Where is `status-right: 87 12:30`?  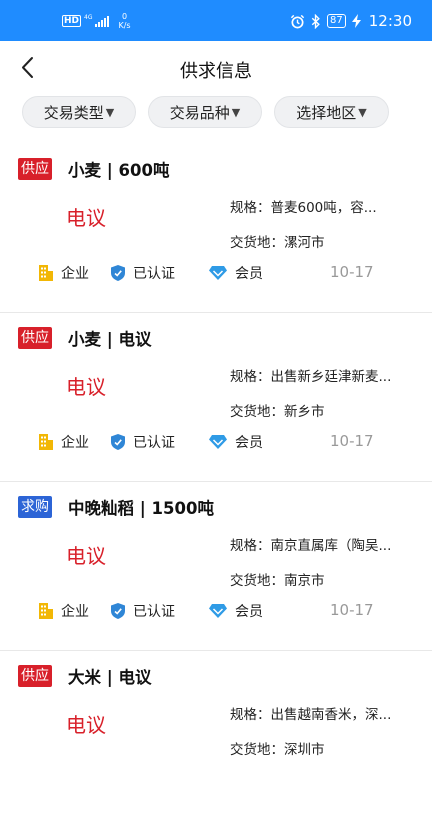 status-right: 87 12:30 is located at coordinates (351, 21).